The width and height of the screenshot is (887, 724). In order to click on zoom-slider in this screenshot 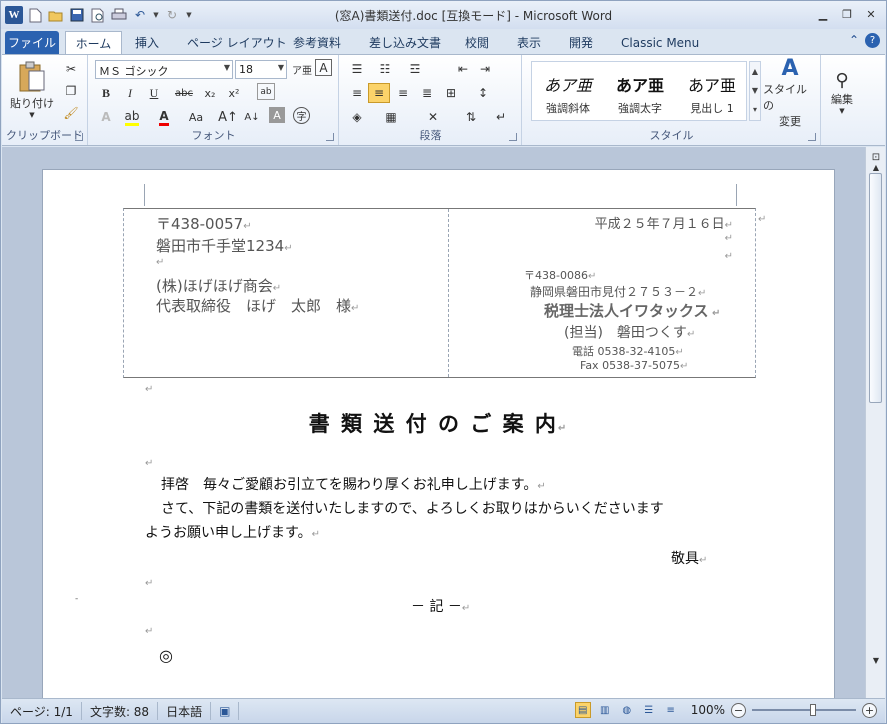, I will do `click(804, 710)`.